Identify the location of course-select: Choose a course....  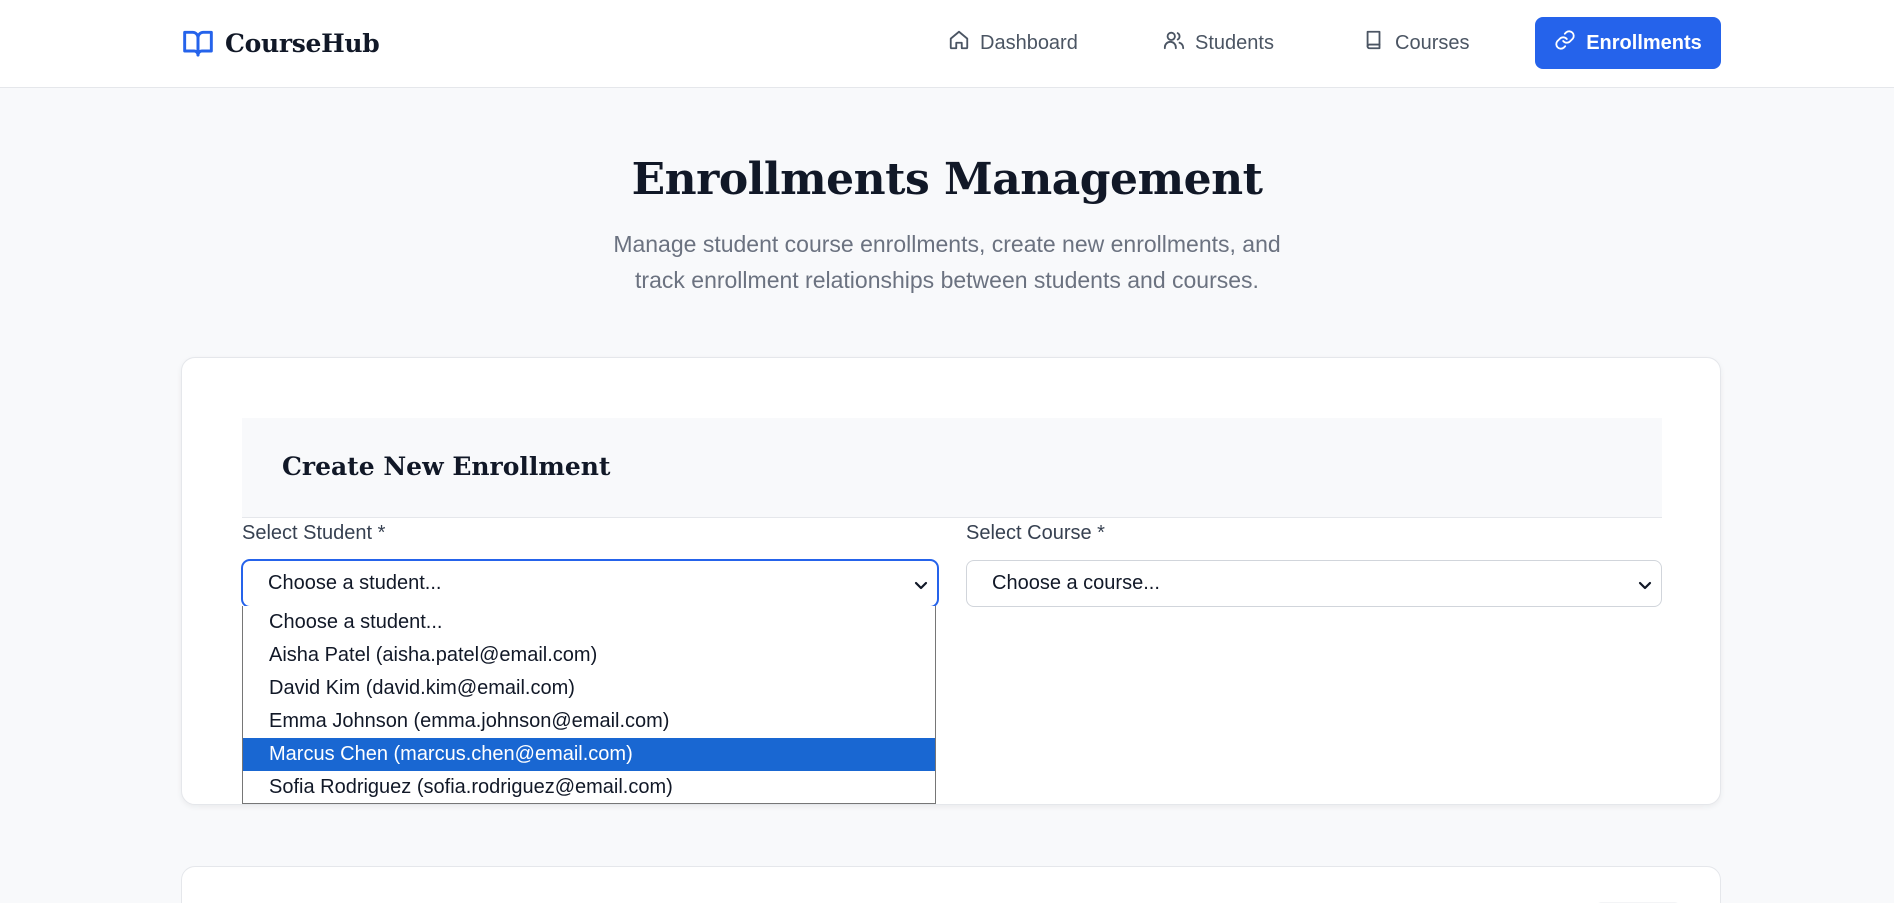
(1314, 583).